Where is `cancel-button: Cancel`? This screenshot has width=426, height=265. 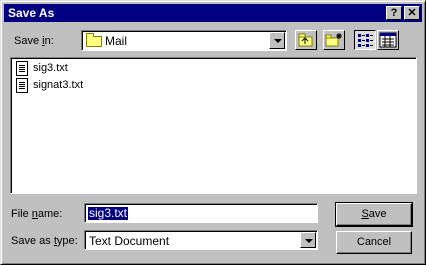 cancel-button: Cancel is located at coordinates (374, 242).